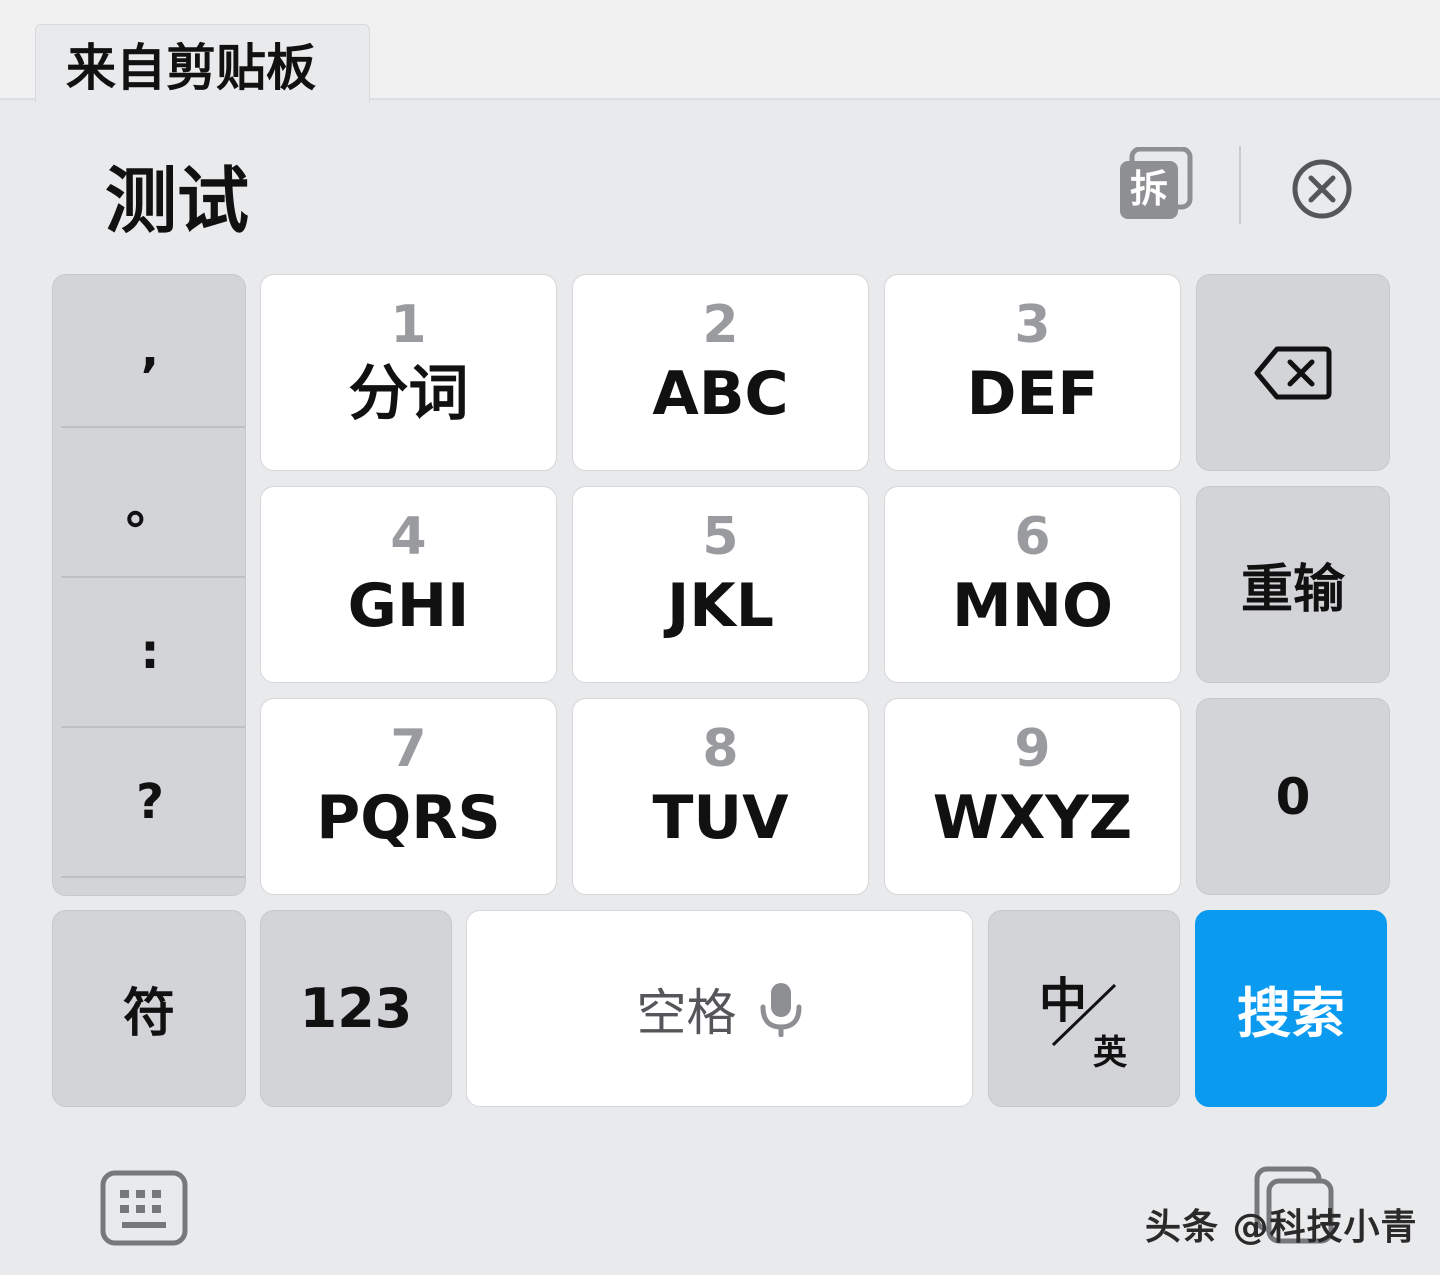  I want to click on clipboard-tab-label: 来自剪贴板, so click(191, 67).